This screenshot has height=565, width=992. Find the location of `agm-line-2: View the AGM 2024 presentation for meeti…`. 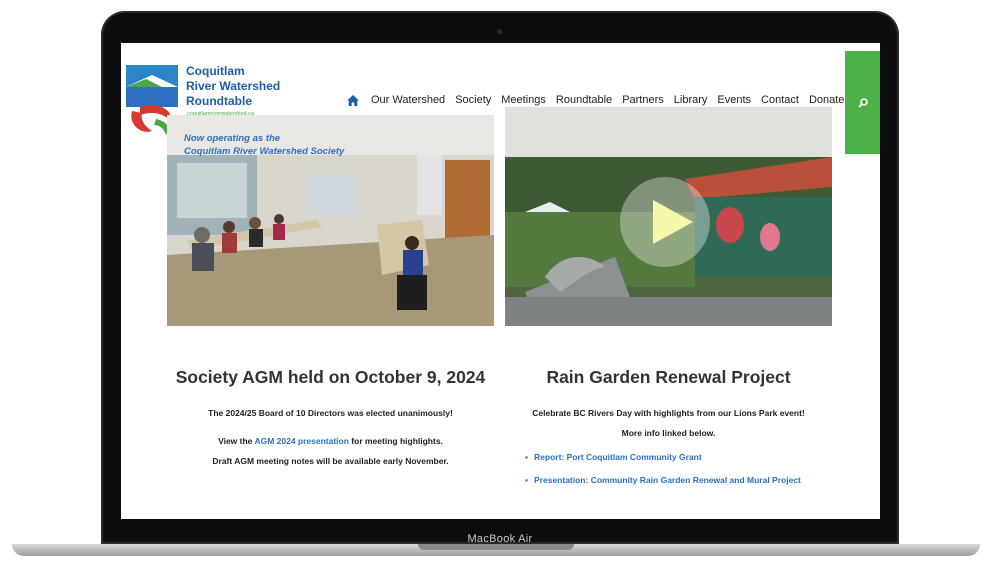

agm-line-2: View the AGM 2024 presentation for meeti… is located at coordinates (330, 441).